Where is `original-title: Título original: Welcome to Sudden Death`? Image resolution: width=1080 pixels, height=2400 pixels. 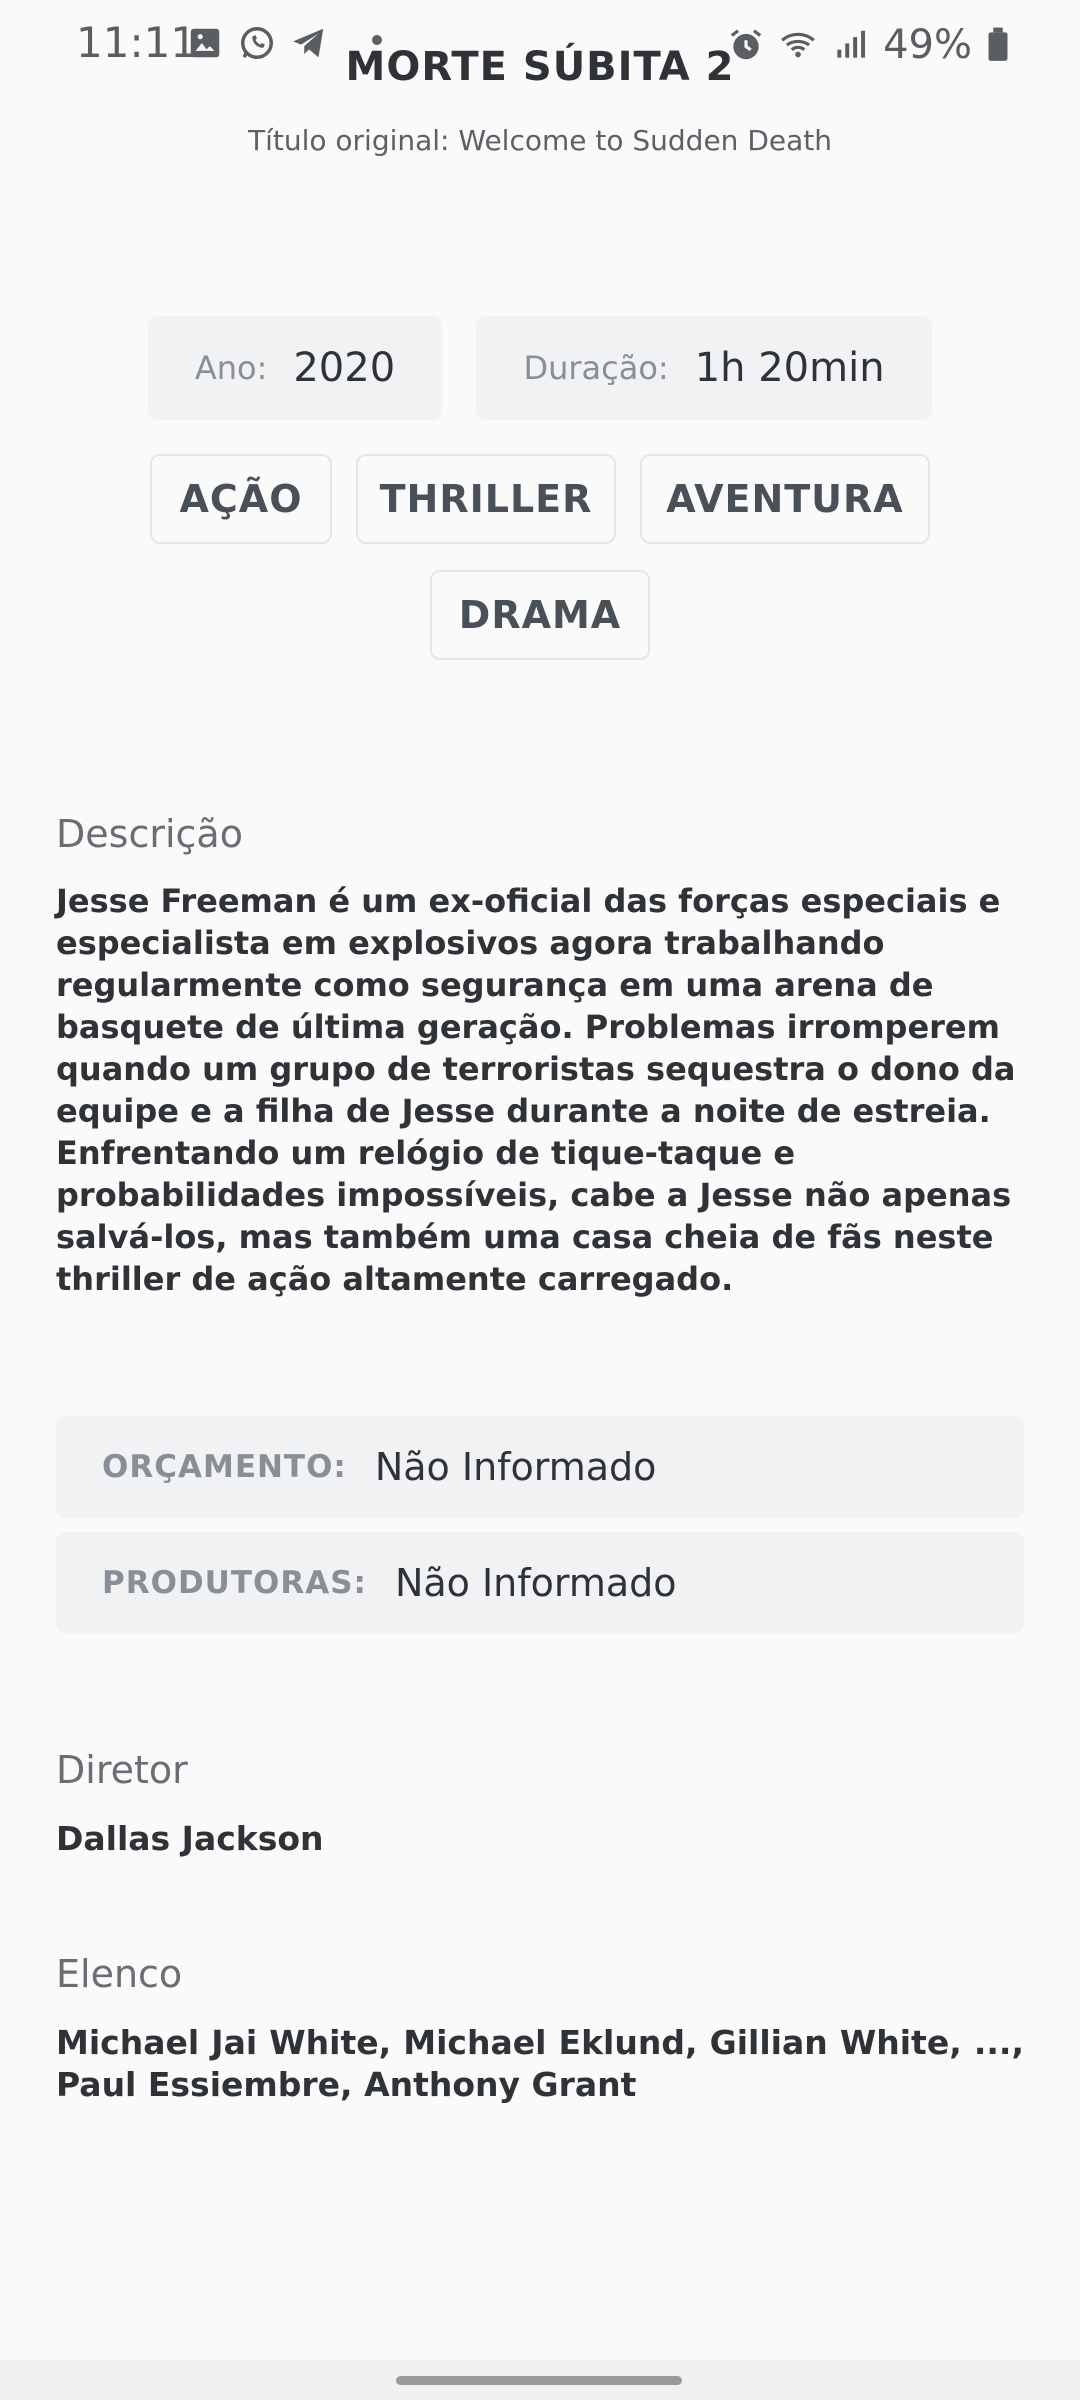
original-title: Título original: Welcome to Sudden Death is located at coordinates (539, 140).